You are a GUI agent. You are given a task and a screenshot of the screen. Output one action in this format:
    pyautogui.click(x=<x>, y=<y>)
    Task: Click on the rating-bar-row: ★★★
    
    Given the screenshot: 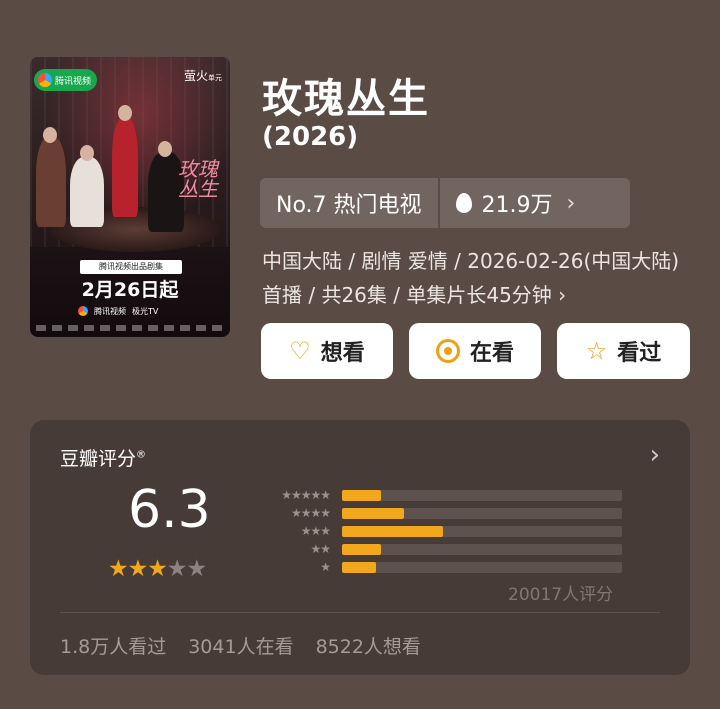 What is the action you would take?
    pyautogui.click(x=436, y=531)
    